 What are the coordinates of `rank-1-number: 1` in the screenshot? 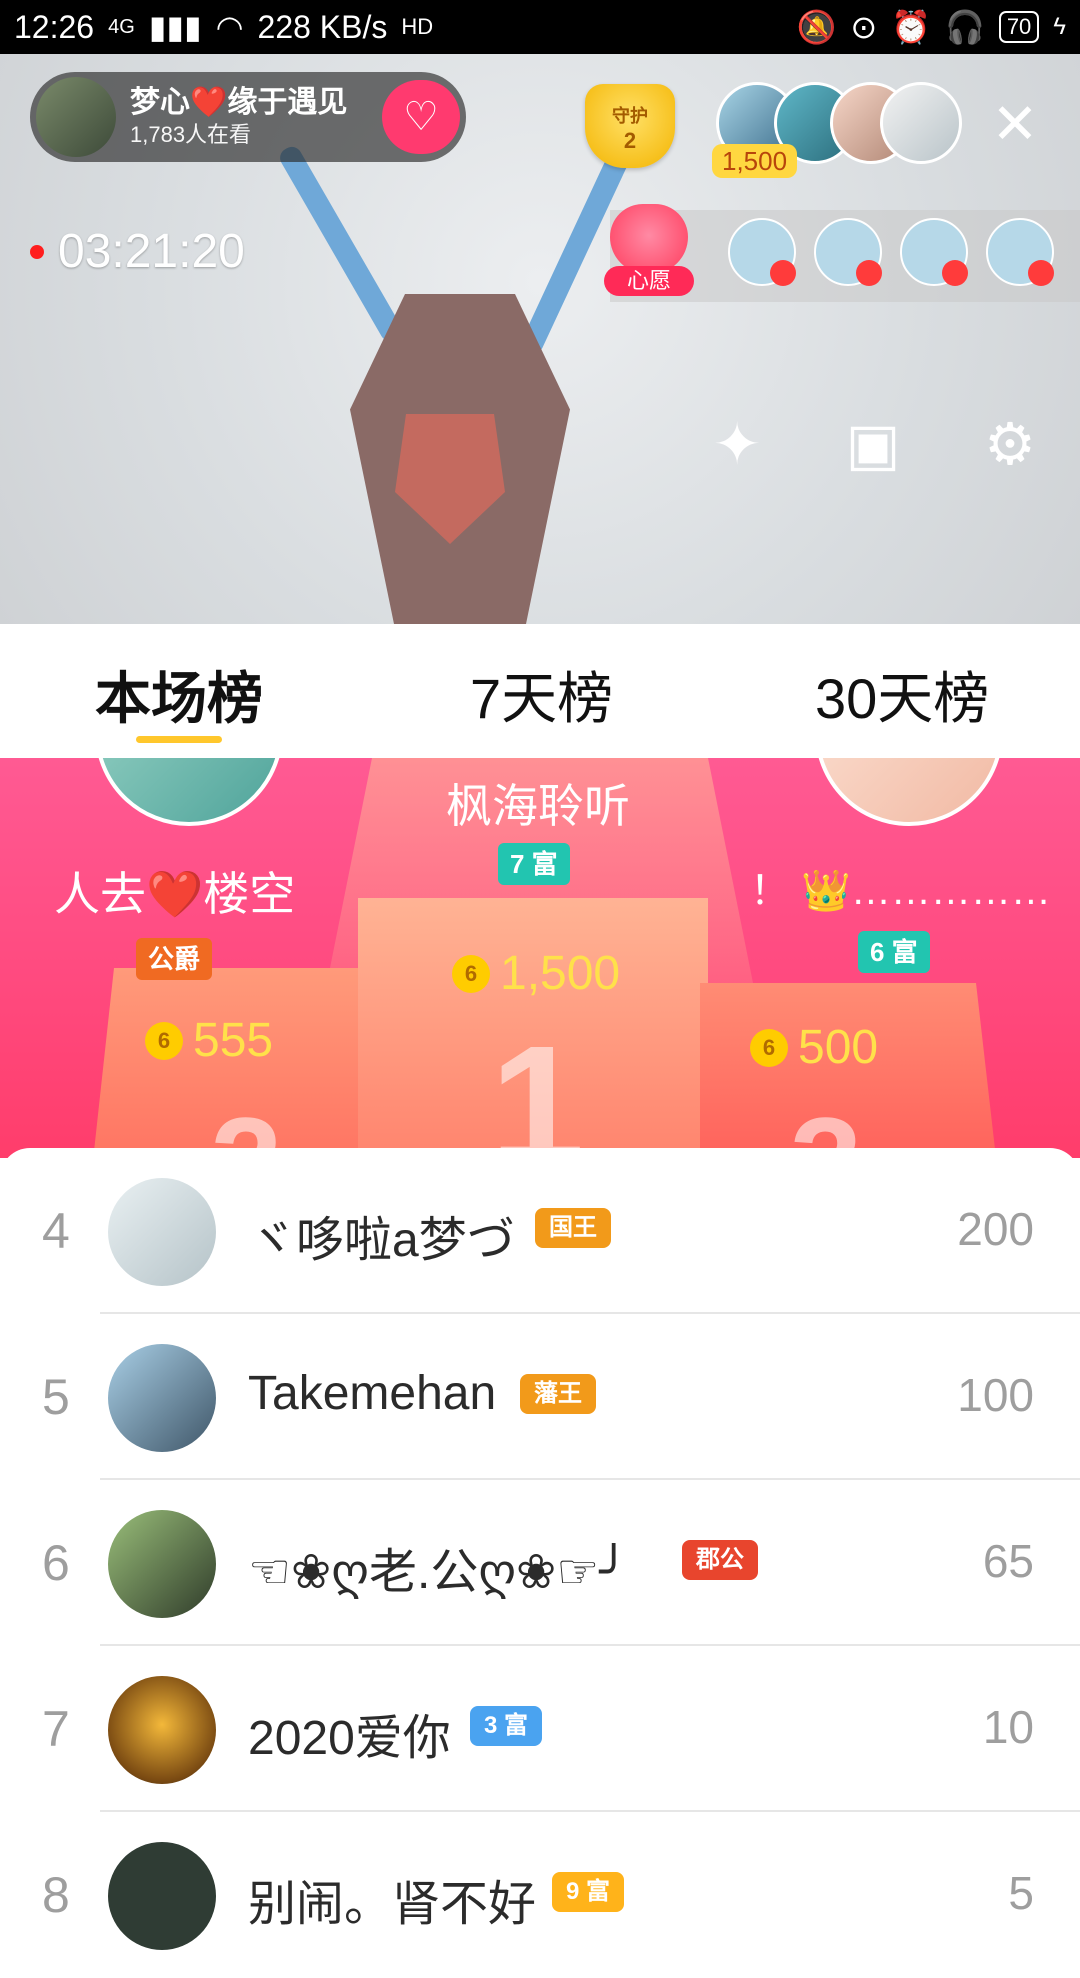 It's located at (537, 1084).